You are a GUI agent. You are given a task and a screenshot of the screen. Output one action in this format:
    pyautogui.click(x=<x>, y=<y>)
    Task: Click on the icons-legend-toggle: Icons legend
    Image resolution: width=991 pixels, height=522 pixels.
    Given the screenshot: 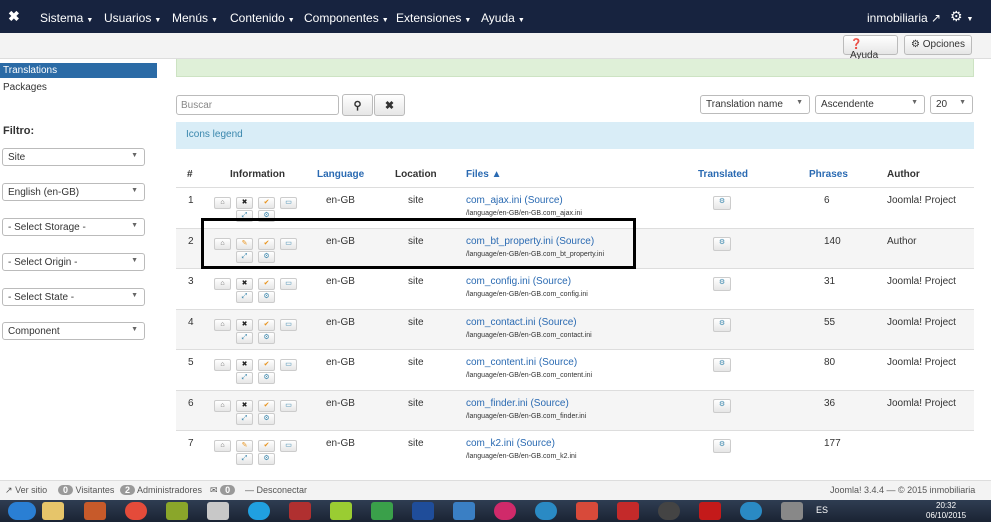 What is the action you would take?
    pyautogui.click(x=575, y=135)
    